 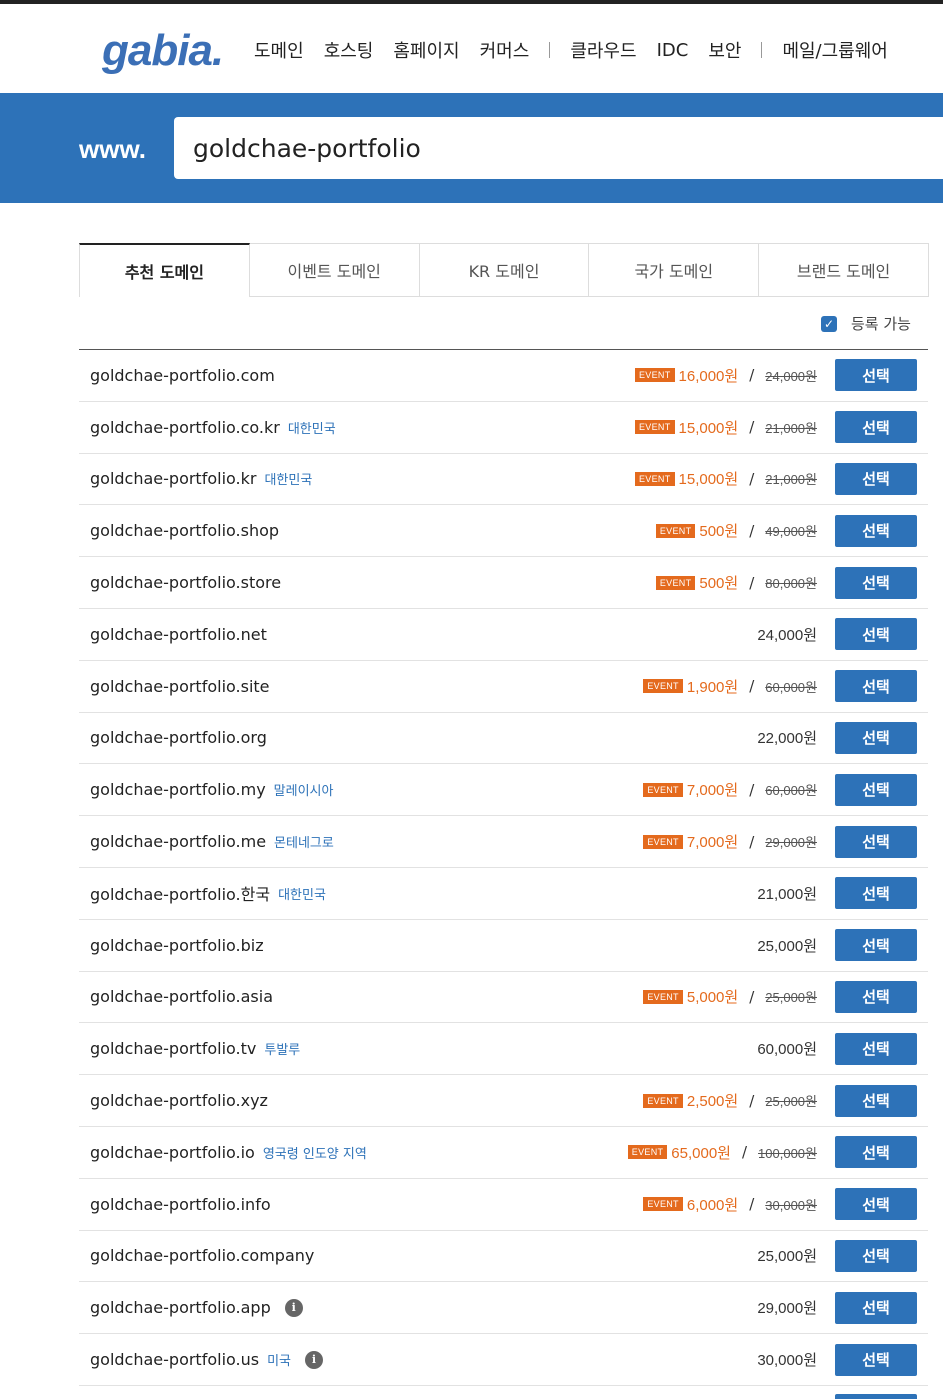 What do you see at coordinates (185, 427) in the screenshot?
I see `domain-name: goldchae-portfolio.co.kr` at bounding box center [185, 427].